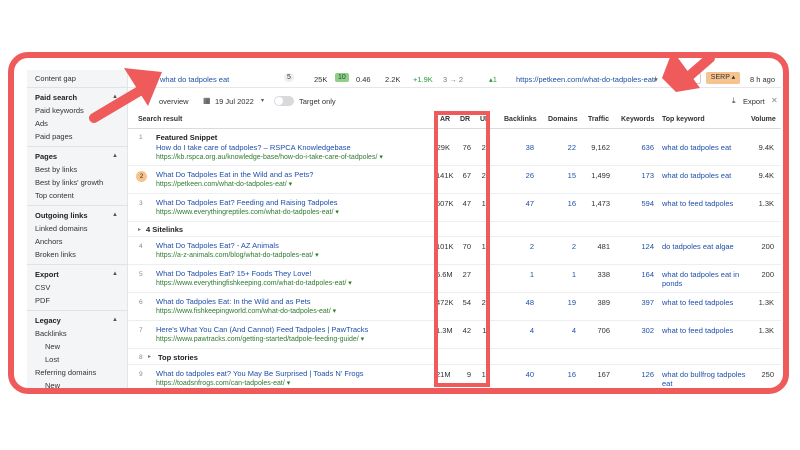 Image resolution: width=800 pixels, height=450 pixels. Describe the element at coordinates (61, 228) in the screenshot. I see `sidebar-item-linked-domains: Linked domains` at that location.